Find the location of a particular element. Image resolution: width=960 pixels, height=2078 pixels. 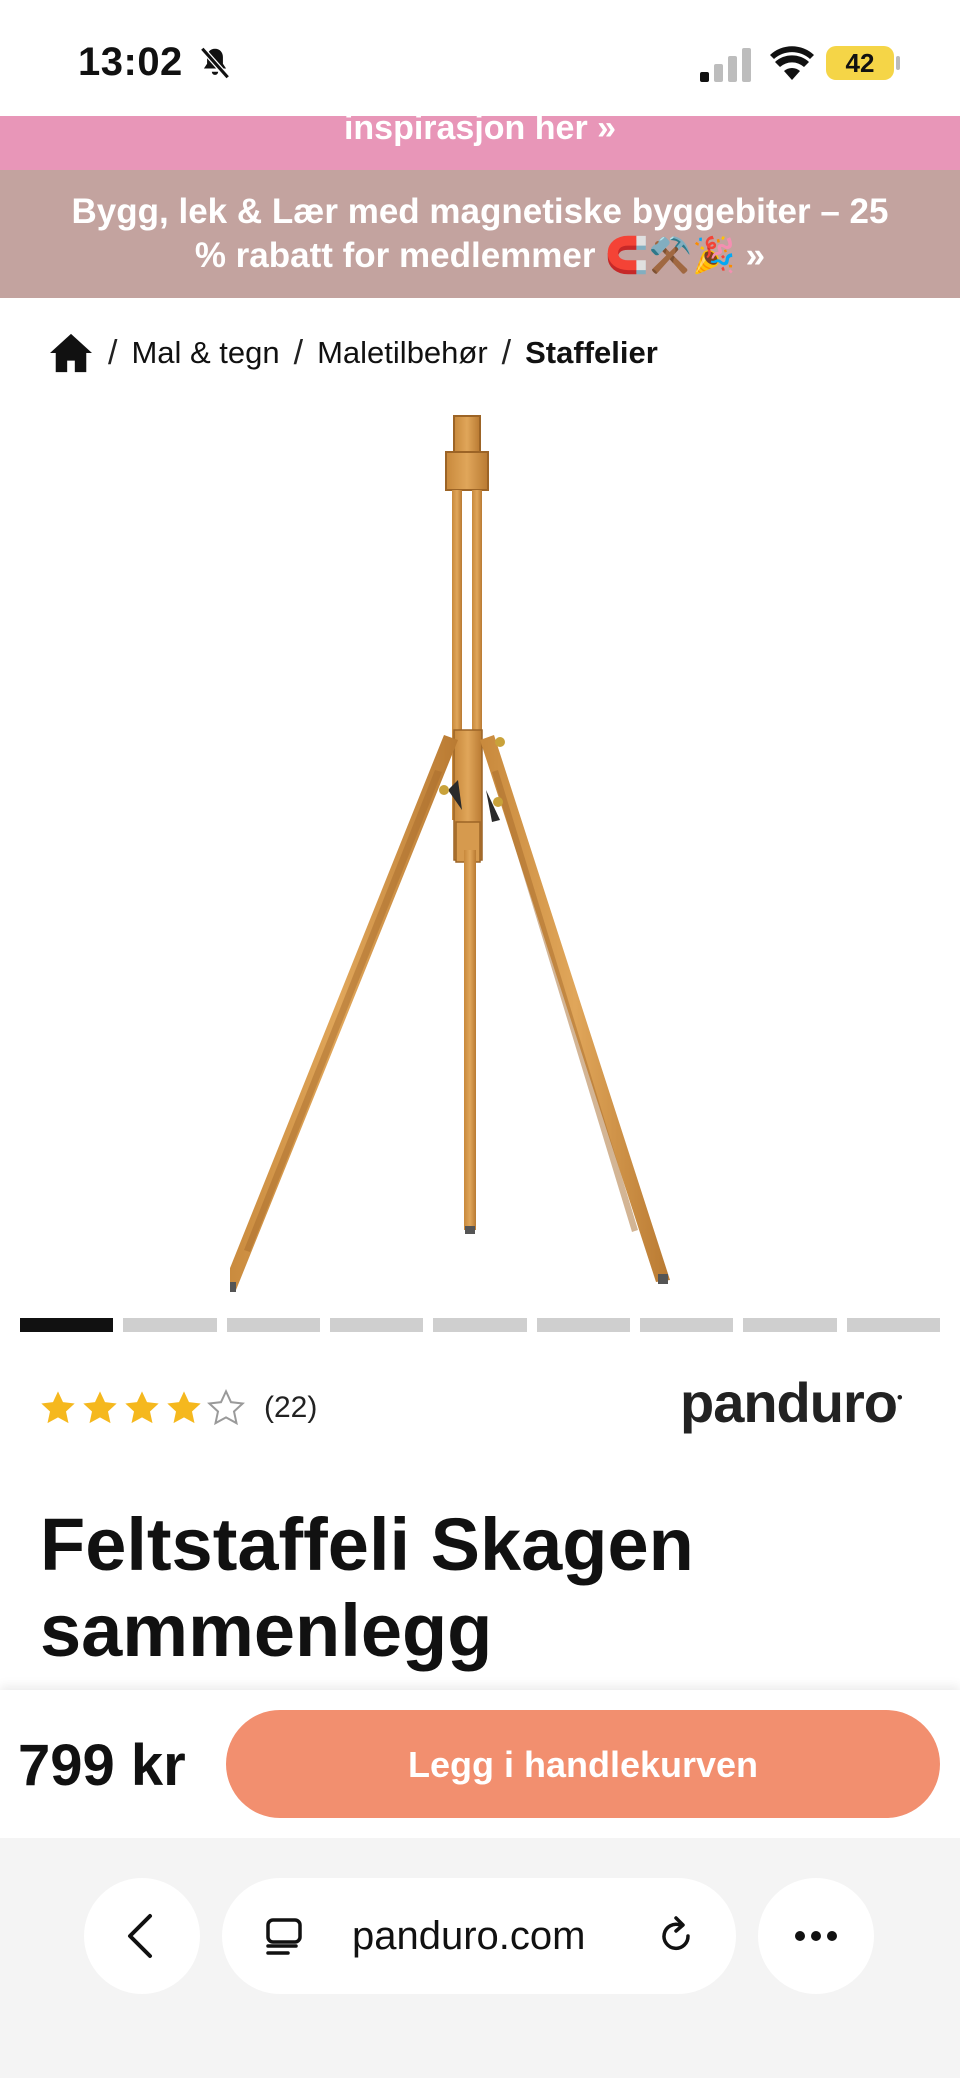

wifi-icon is located at coordinates (792, 63).